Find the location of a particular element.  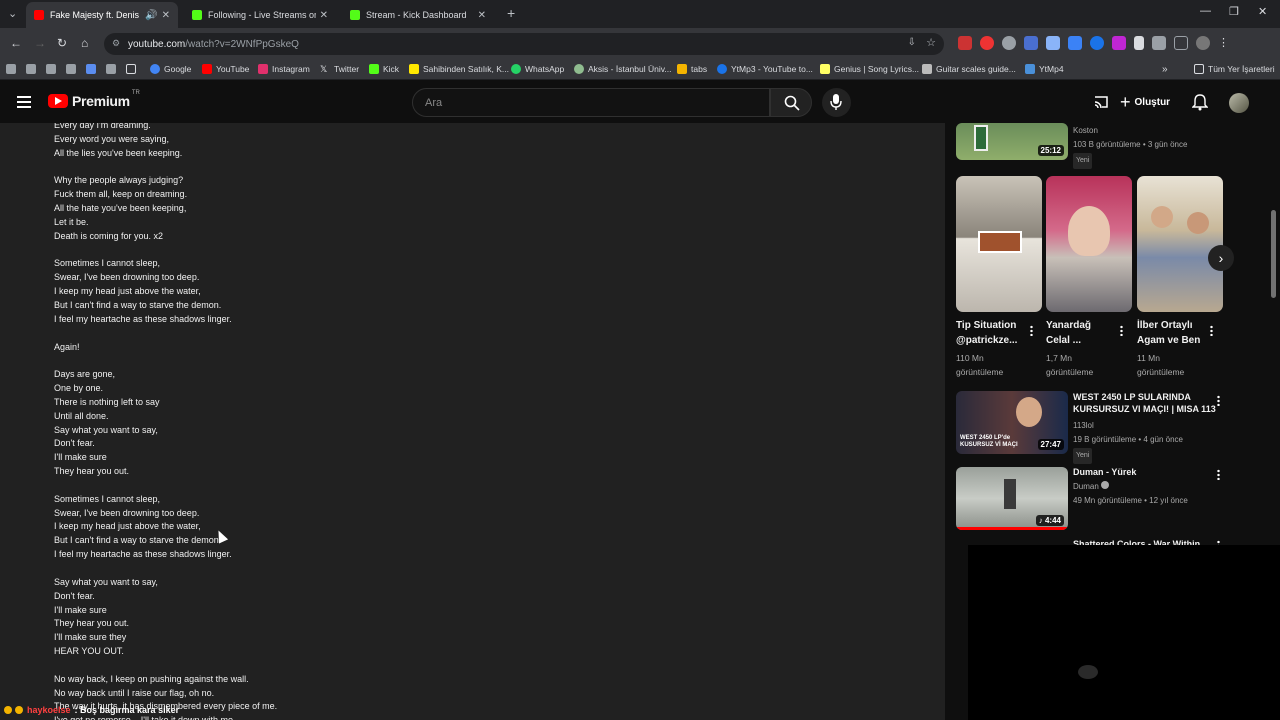

extensions-puzzle-icon is located at coordinates (1159, 43).